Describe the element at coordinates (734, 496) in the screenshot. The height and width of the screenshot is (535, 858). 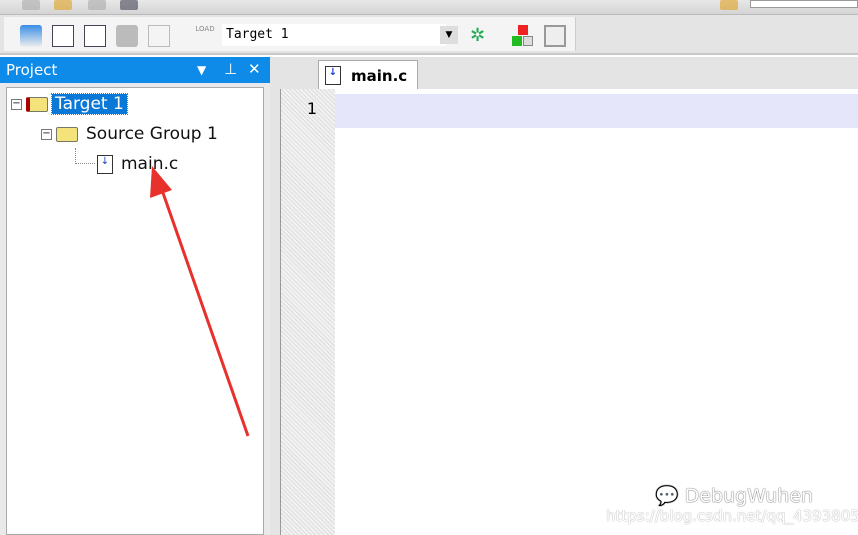
I see `watermark: 💬 DebugWuhen` at that location.